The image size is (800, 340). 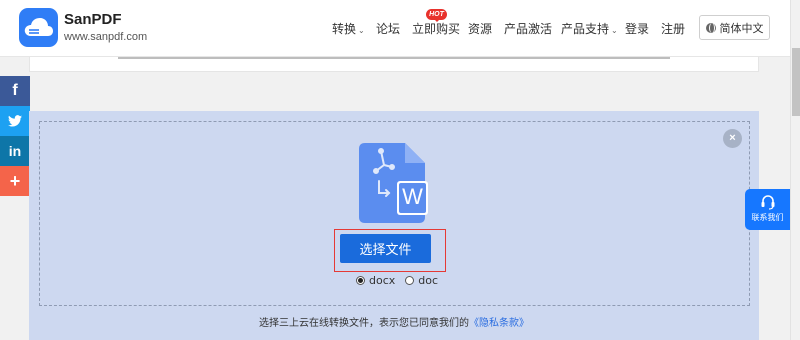 I want to click on linkedin-icon: in, so click(x=15, y=151).